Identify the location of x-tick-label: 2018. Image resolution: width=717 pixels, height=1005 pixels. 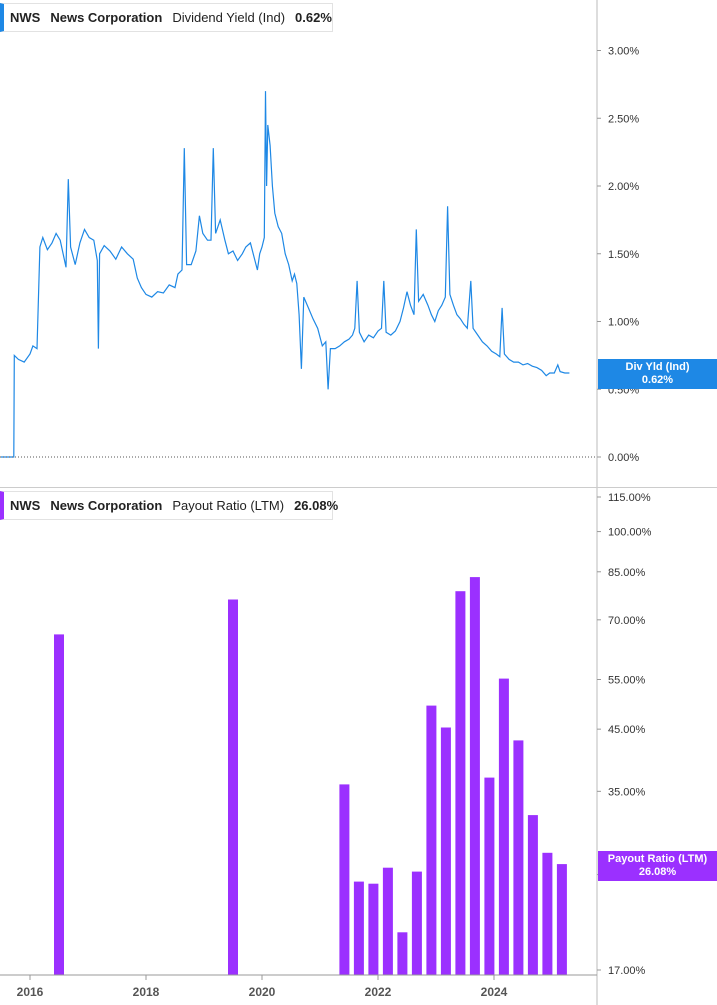
(146, 992).